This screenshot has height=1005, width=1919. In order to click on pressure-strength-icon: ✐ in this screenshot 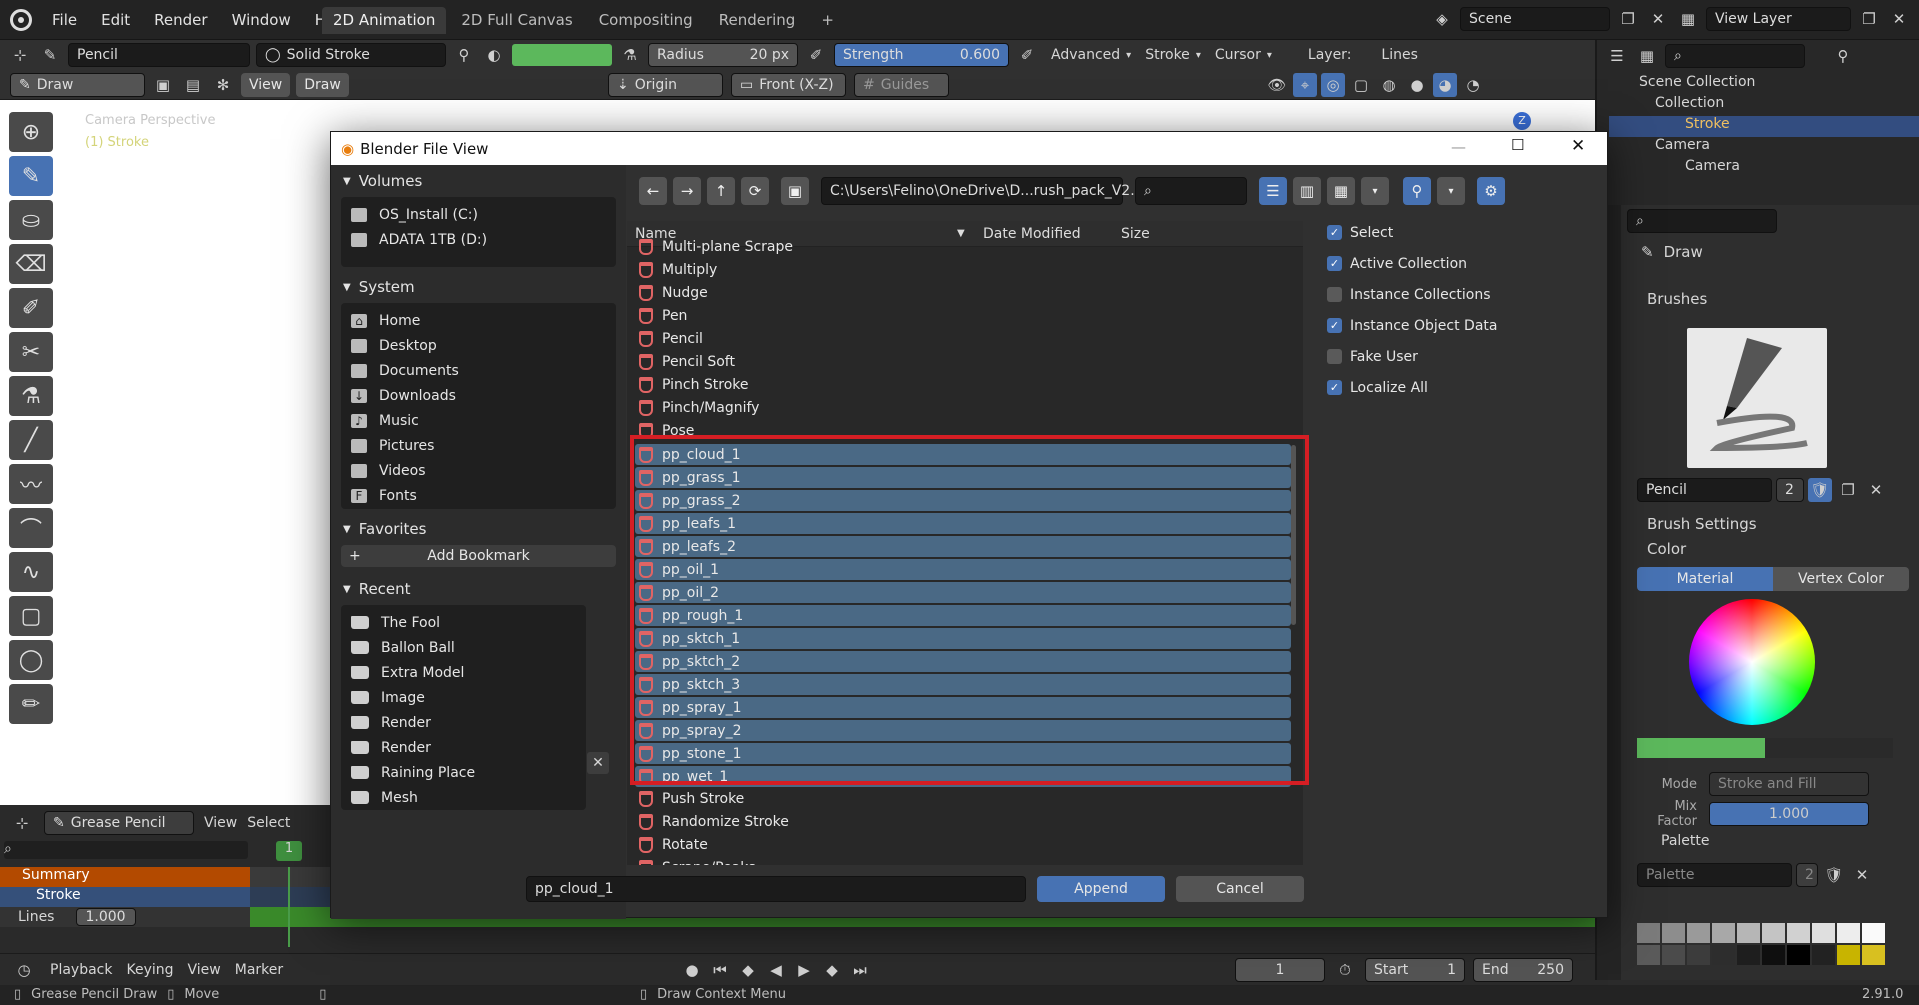, I will do `click(1027, 55)`.